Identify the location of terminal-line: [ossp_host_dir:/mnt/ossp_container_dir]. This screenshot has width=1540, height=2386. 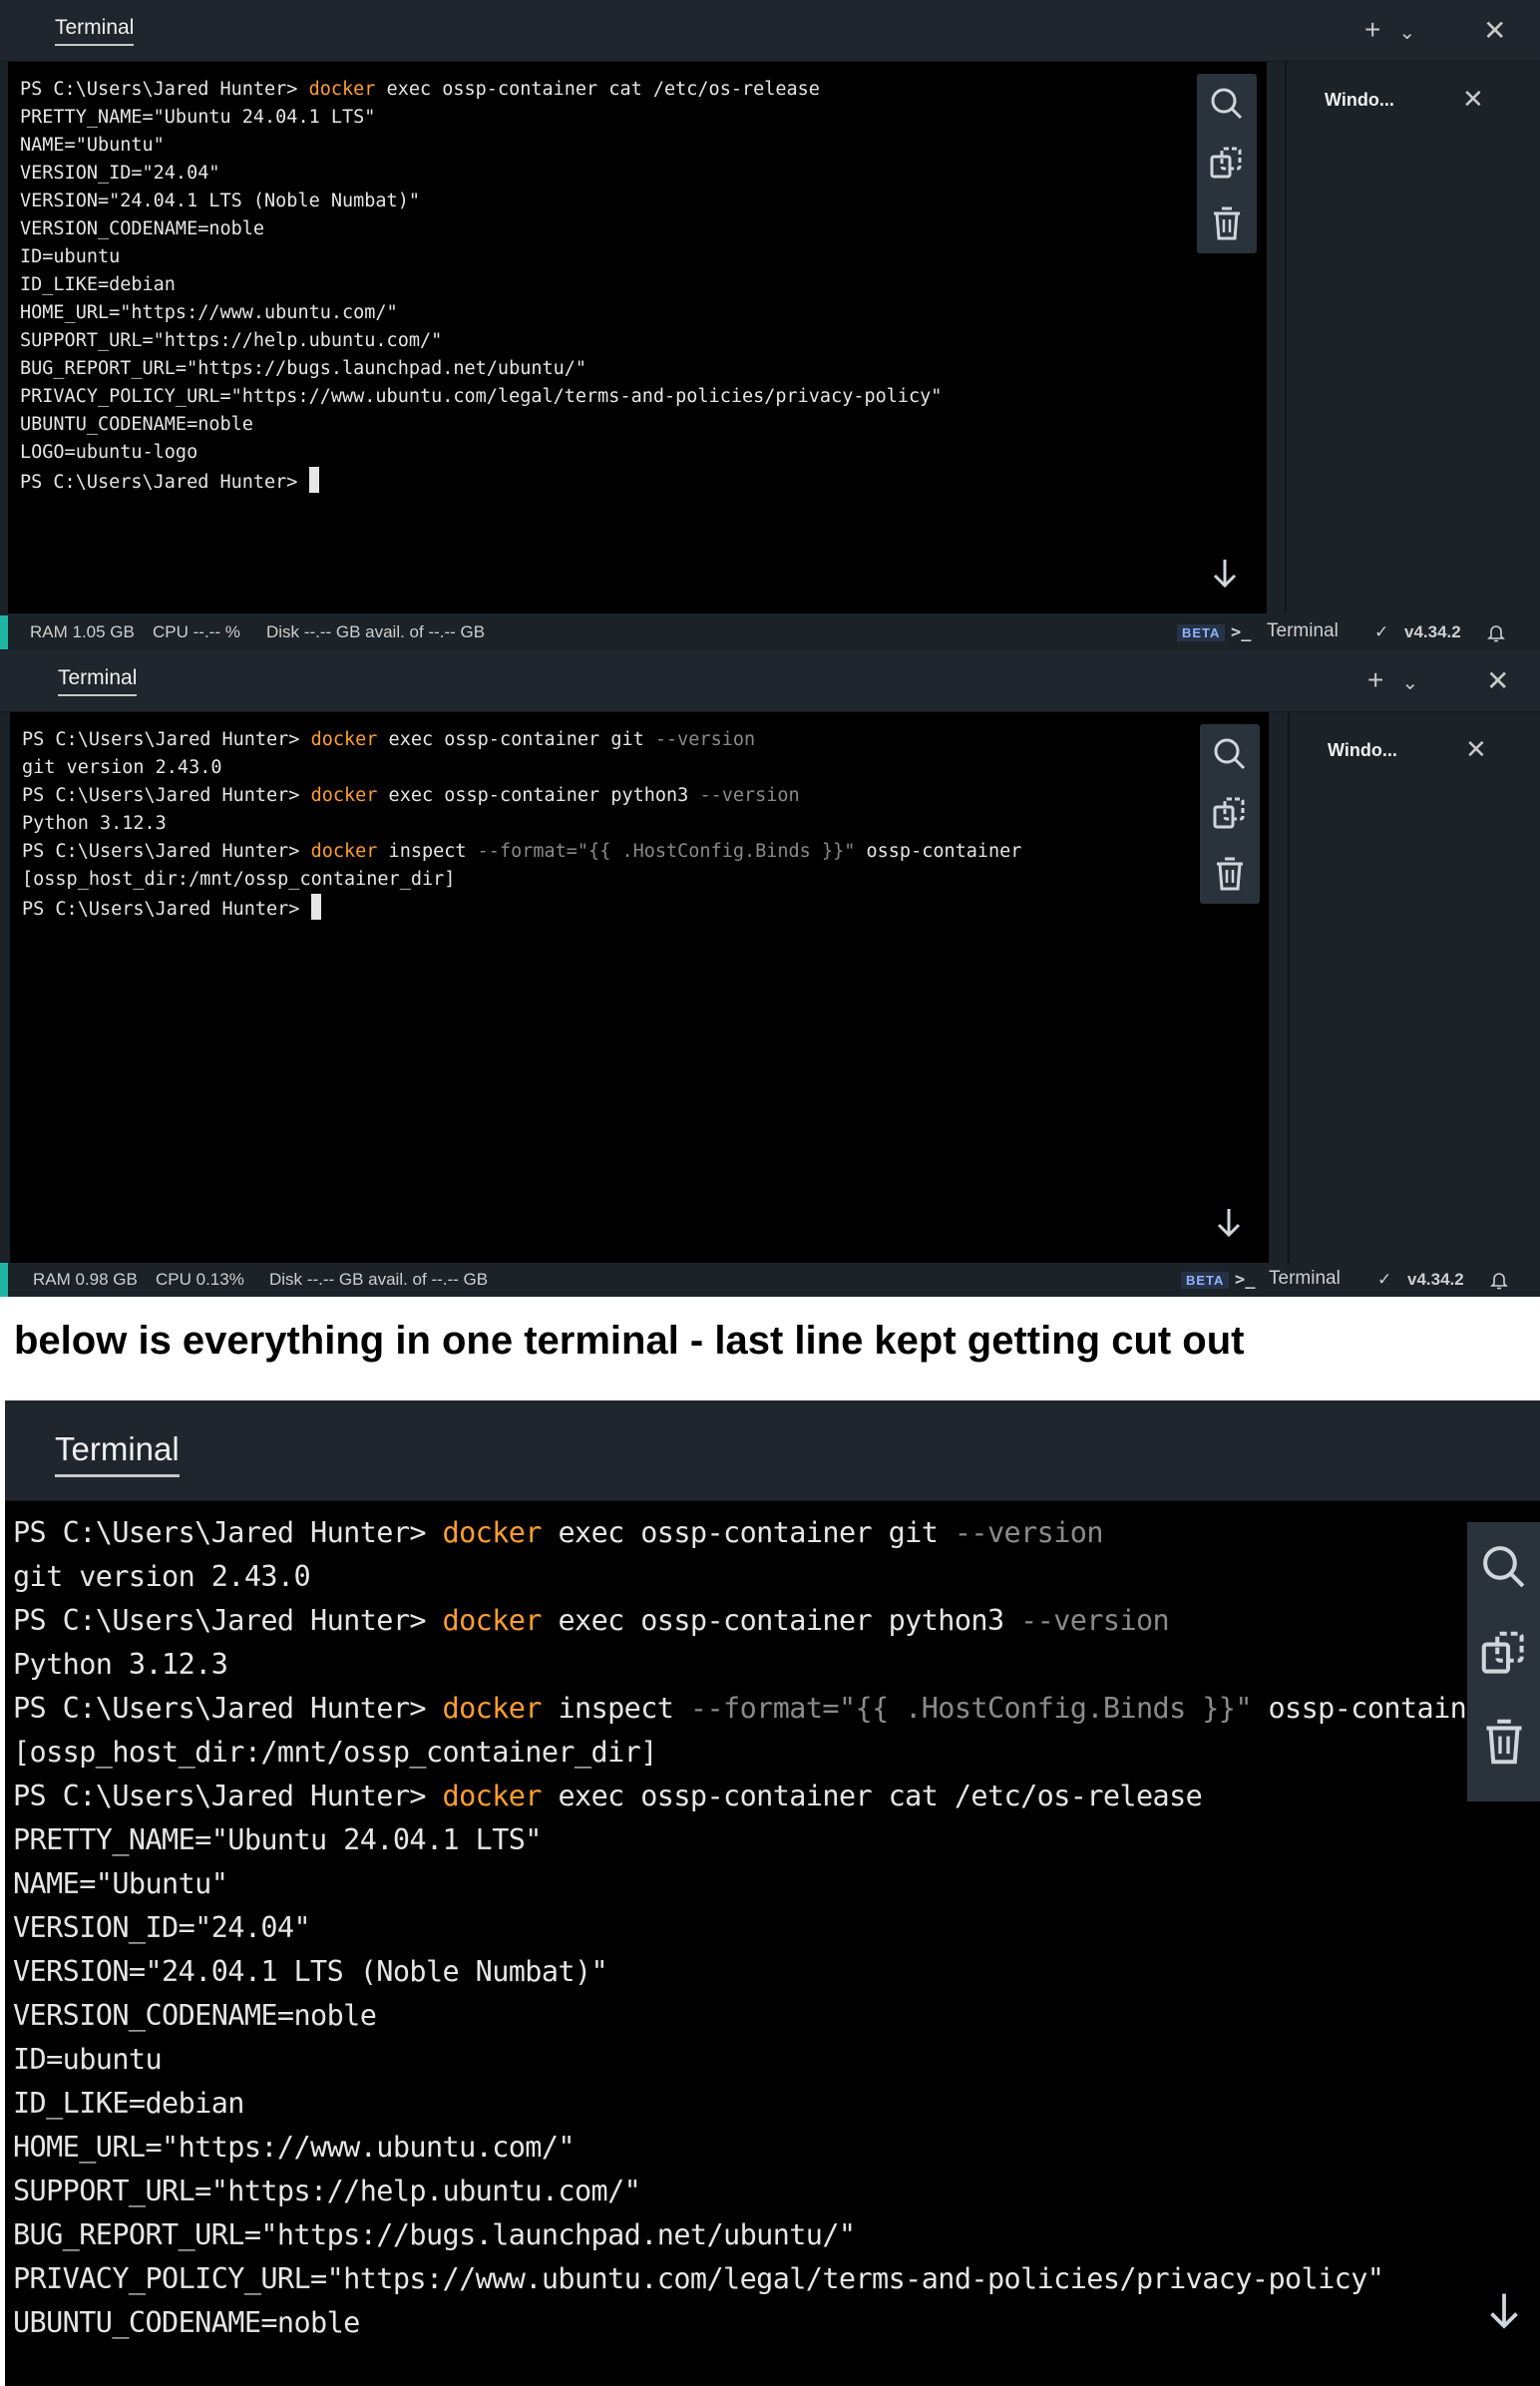
(645, 880).